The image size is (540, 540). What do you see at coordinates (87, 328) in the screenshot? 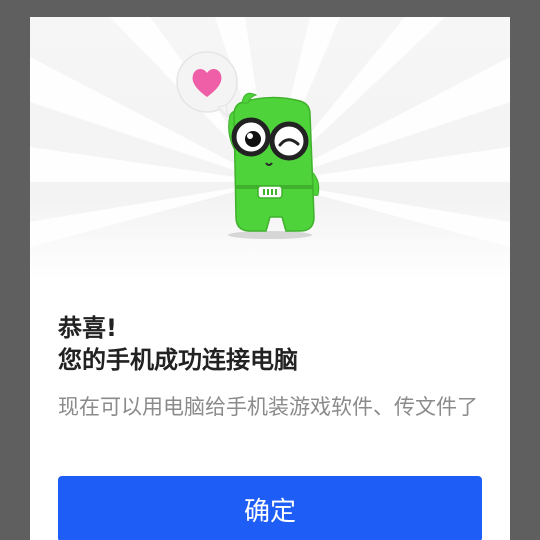
I see `title-line-1: 恭喜!` at bounding box center [87, 328].